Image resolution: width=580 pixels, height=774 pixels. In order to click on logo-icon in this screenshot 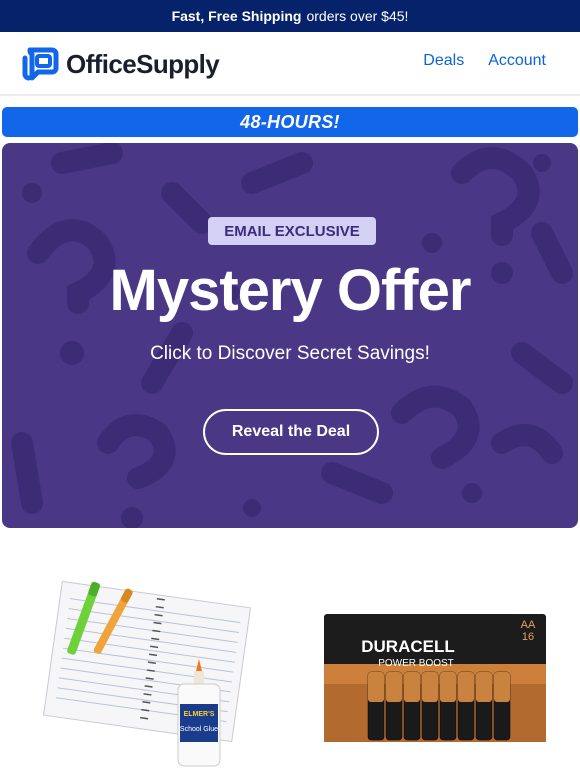, I will do `click(40, 64)`.